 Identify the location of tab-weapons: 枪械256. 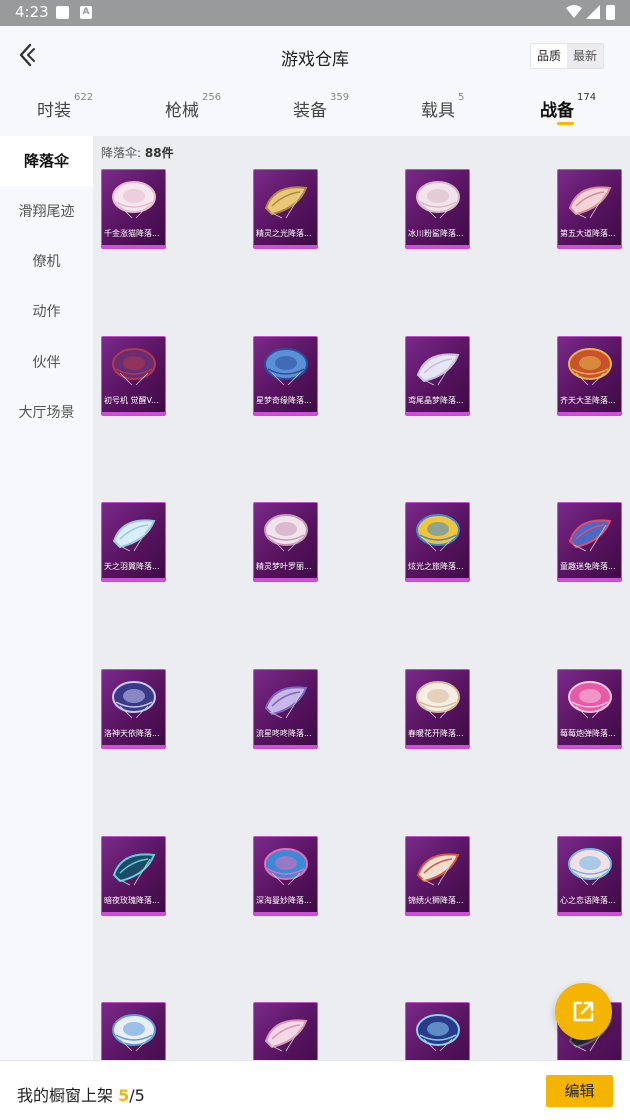
(193, 106).